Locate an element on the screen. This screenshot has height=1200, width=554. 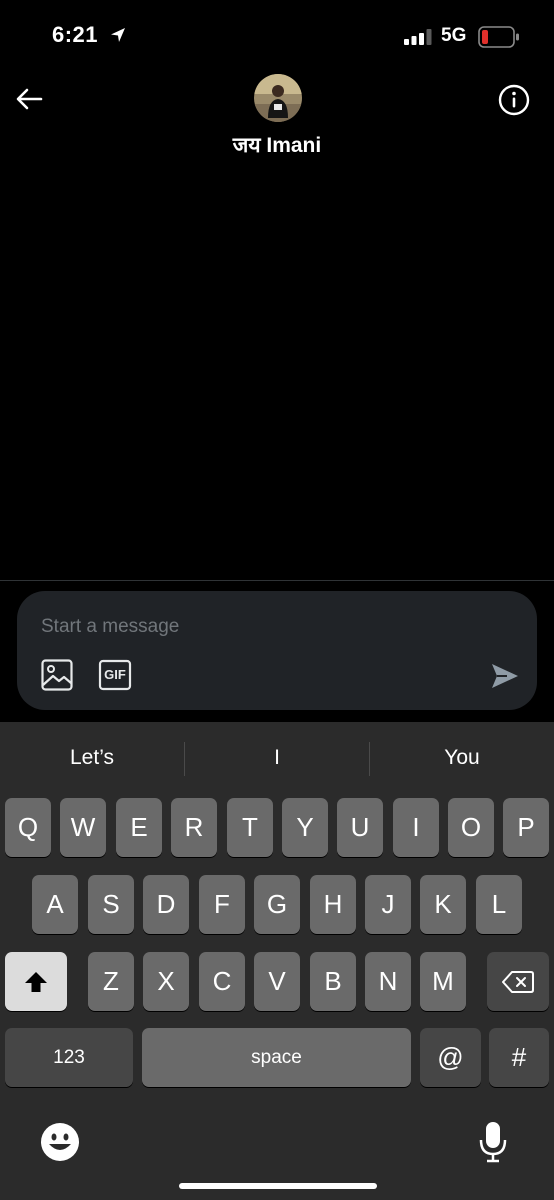
key-l: L is located at coordinates (499, 904).